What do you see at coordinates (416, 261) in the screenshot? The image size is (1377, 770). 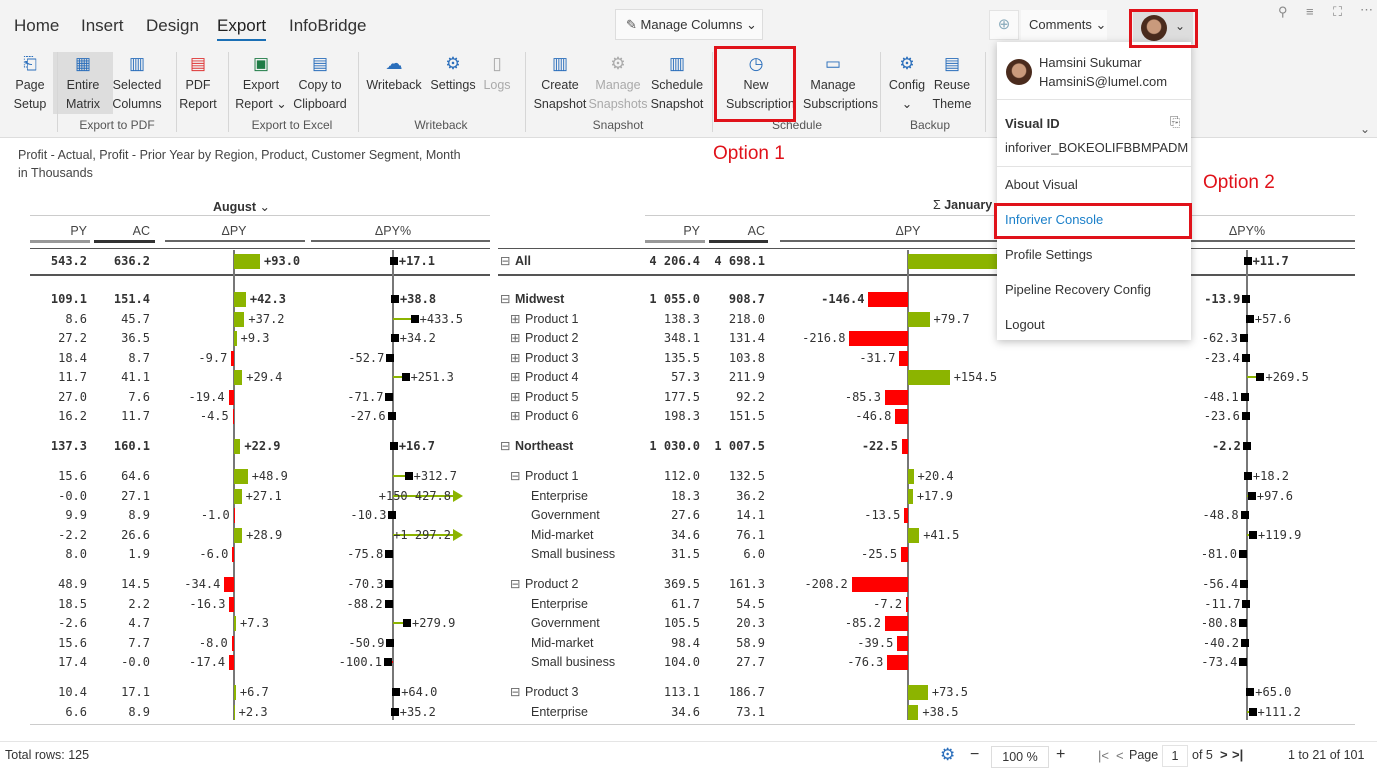 I see `pct-value-left: +17.1` at bounding box center [416, 261].